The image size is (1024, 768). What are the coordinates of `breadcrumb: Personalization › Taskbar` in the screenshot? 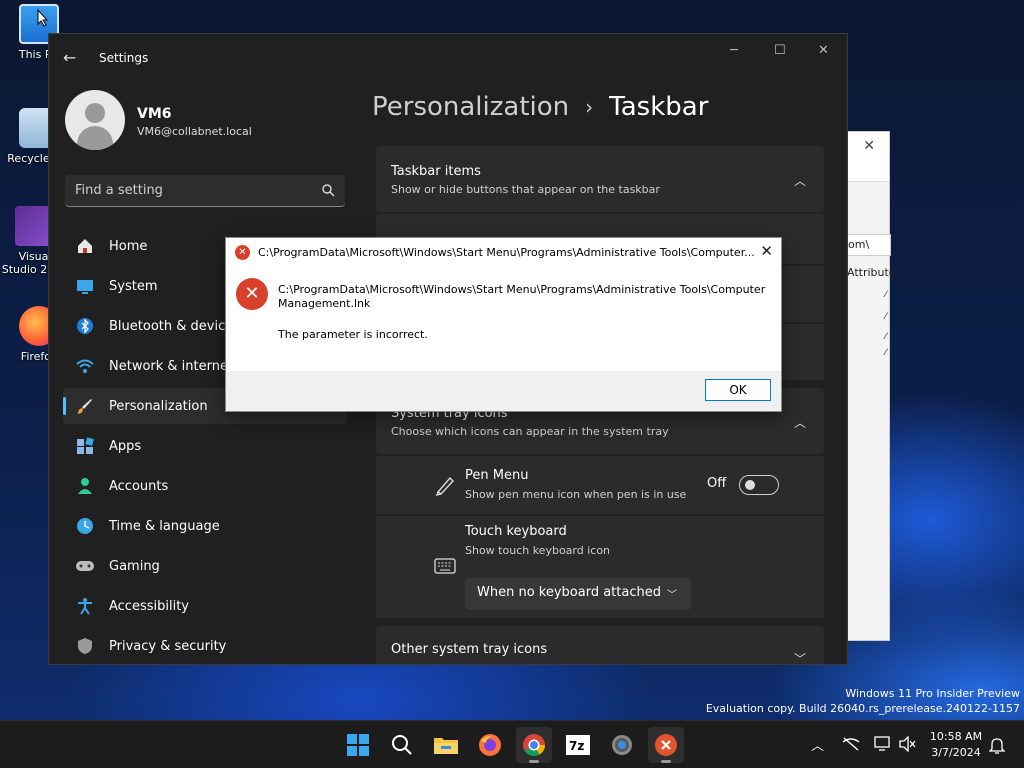 It's located at (540, 107).